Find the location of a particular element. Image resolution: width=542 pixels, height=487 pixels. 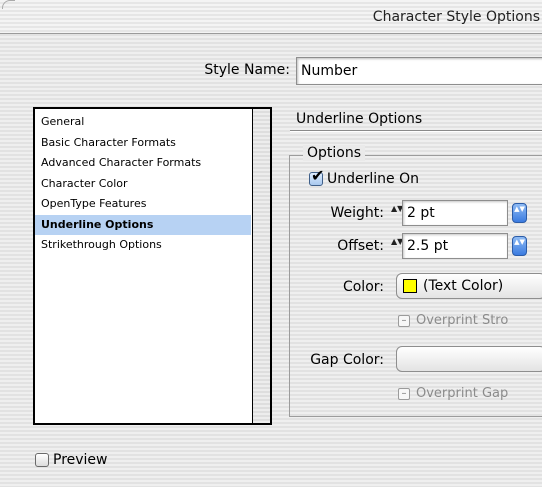

weight-dropdown-icon: ▲▼ is located at coordinates (519, 213).